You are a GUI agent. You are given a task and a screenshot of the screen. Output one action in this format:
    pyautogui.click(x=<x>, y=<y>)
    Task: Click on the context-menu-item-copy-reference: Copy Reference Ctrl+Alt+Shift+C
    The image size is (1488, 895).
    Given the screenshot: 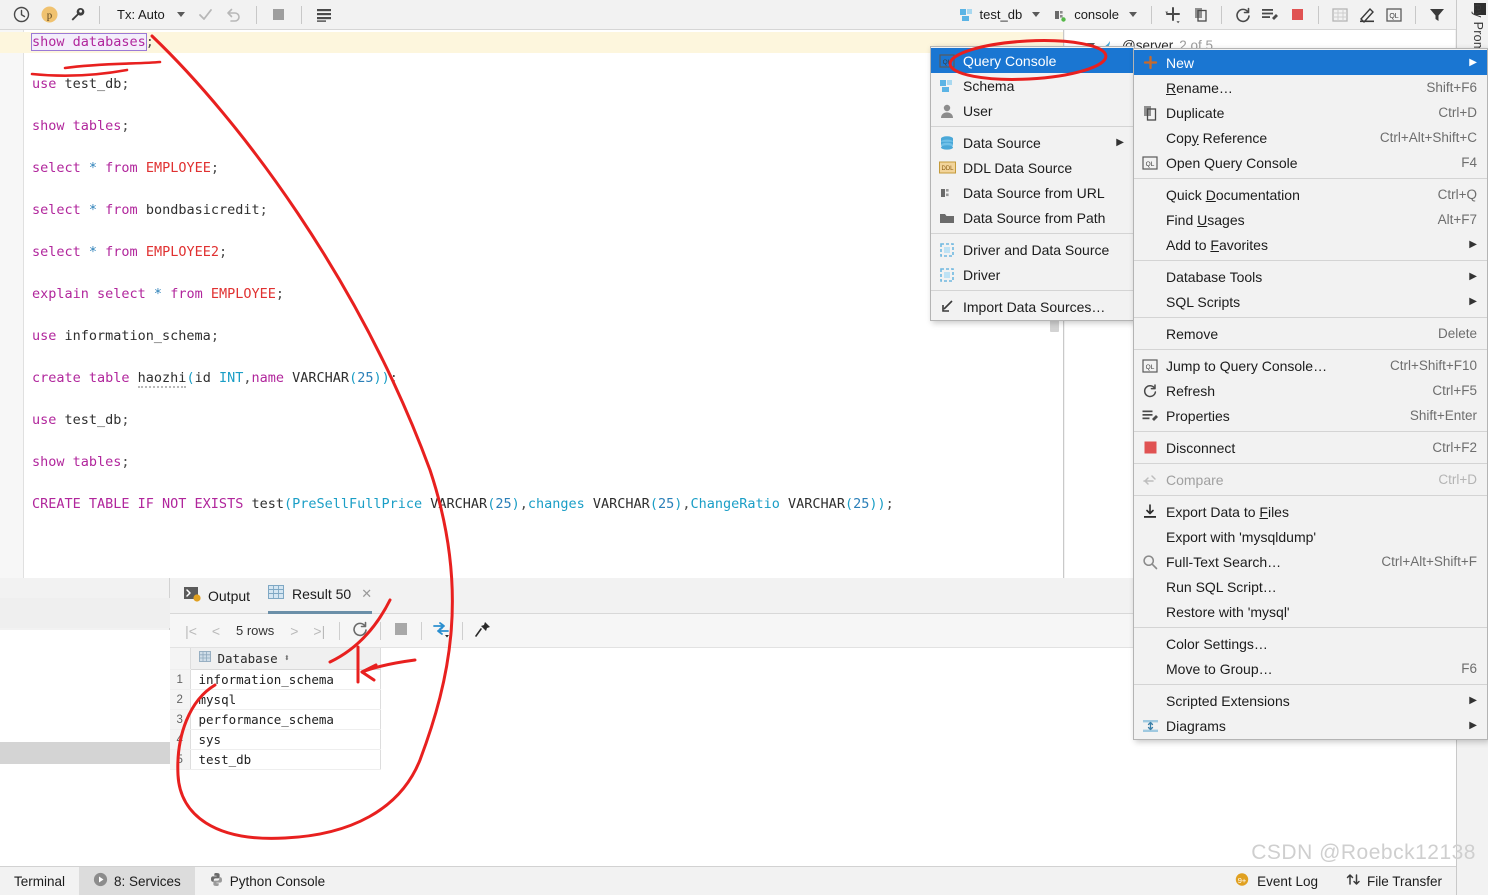 What is the action you would take?
    pyautogui.click(x=1310, y=137)
    